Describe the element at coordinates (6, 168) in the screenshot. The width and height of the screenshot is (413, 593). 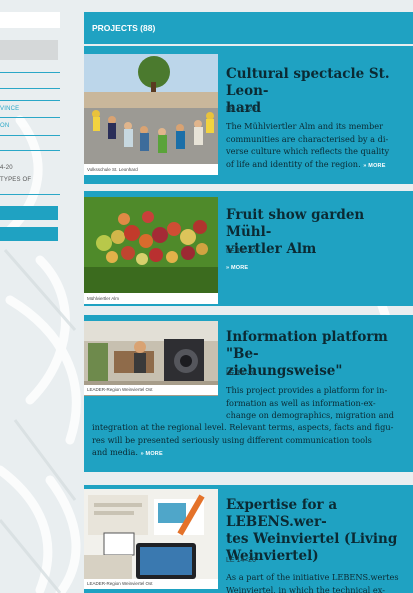
I see `sidebar-item-programme: 4-20` at that location.